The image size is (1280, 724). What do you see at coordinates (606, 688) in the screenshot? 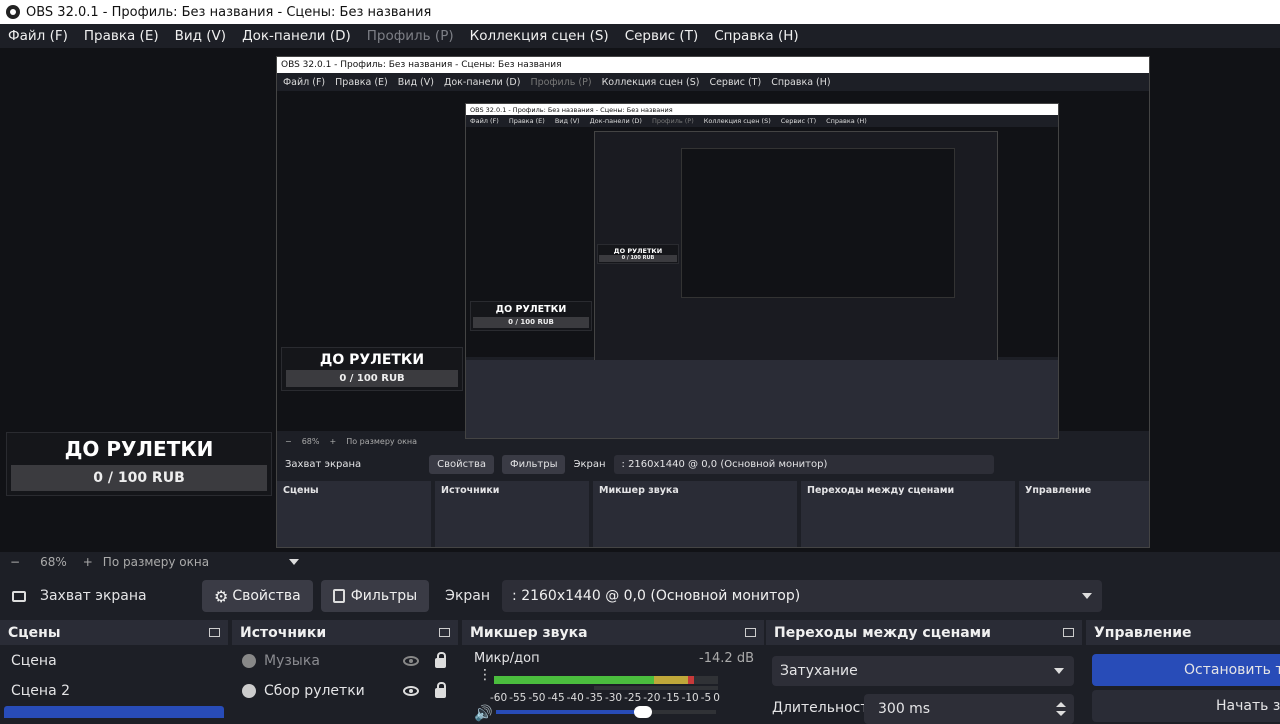
I see `volume-meter-peak` at bounding box center [606, 688].